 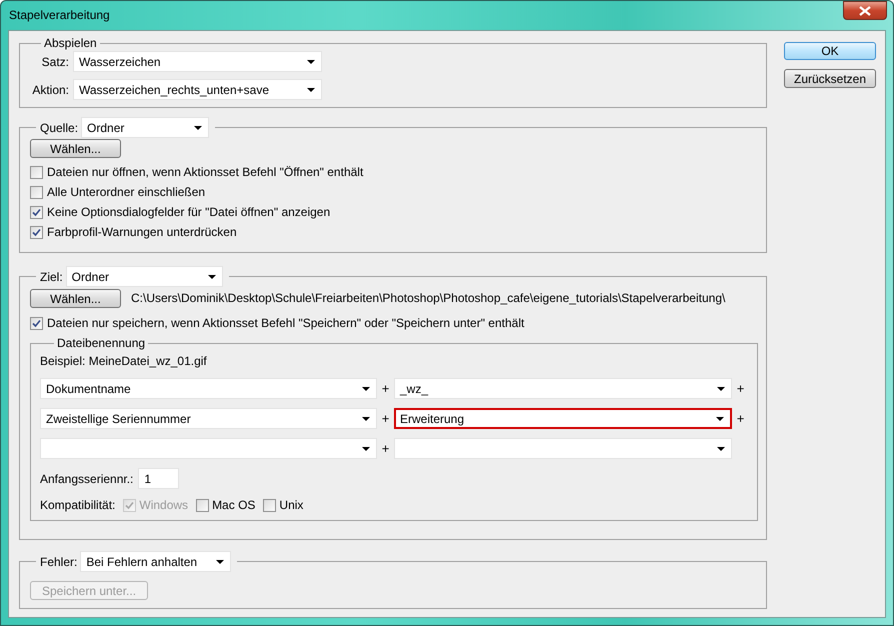 I want to click on field-label: Anfangsseriennr.:, so click(x=87, y=479).